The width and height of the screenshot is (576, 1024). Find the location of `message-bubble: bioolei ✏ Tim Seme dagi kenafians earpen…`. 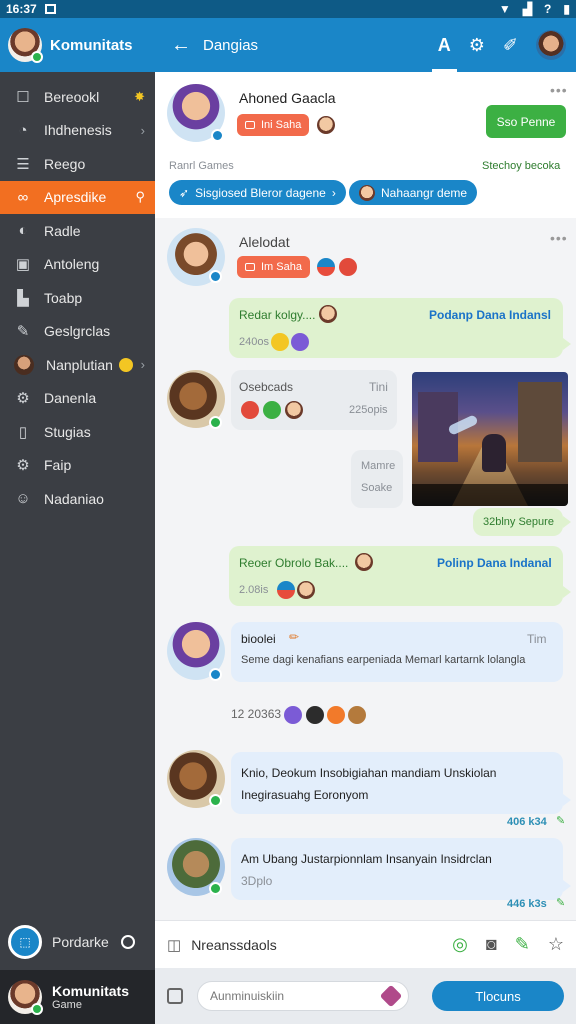

message-bubble: bioolei ✏ Tim Seme dagi kenafians earpen… is located at coordinates (397, 652).